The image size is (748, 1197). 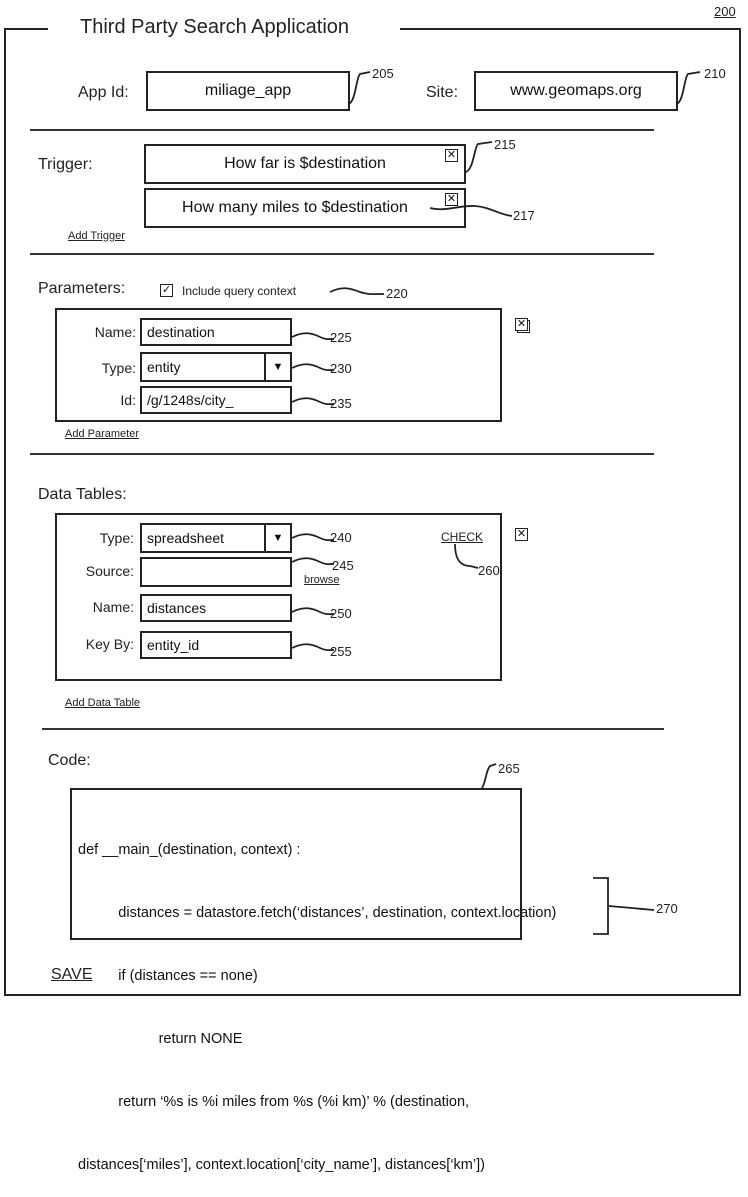 I want to click on ref-235: 235, so click(x=341, y=403).